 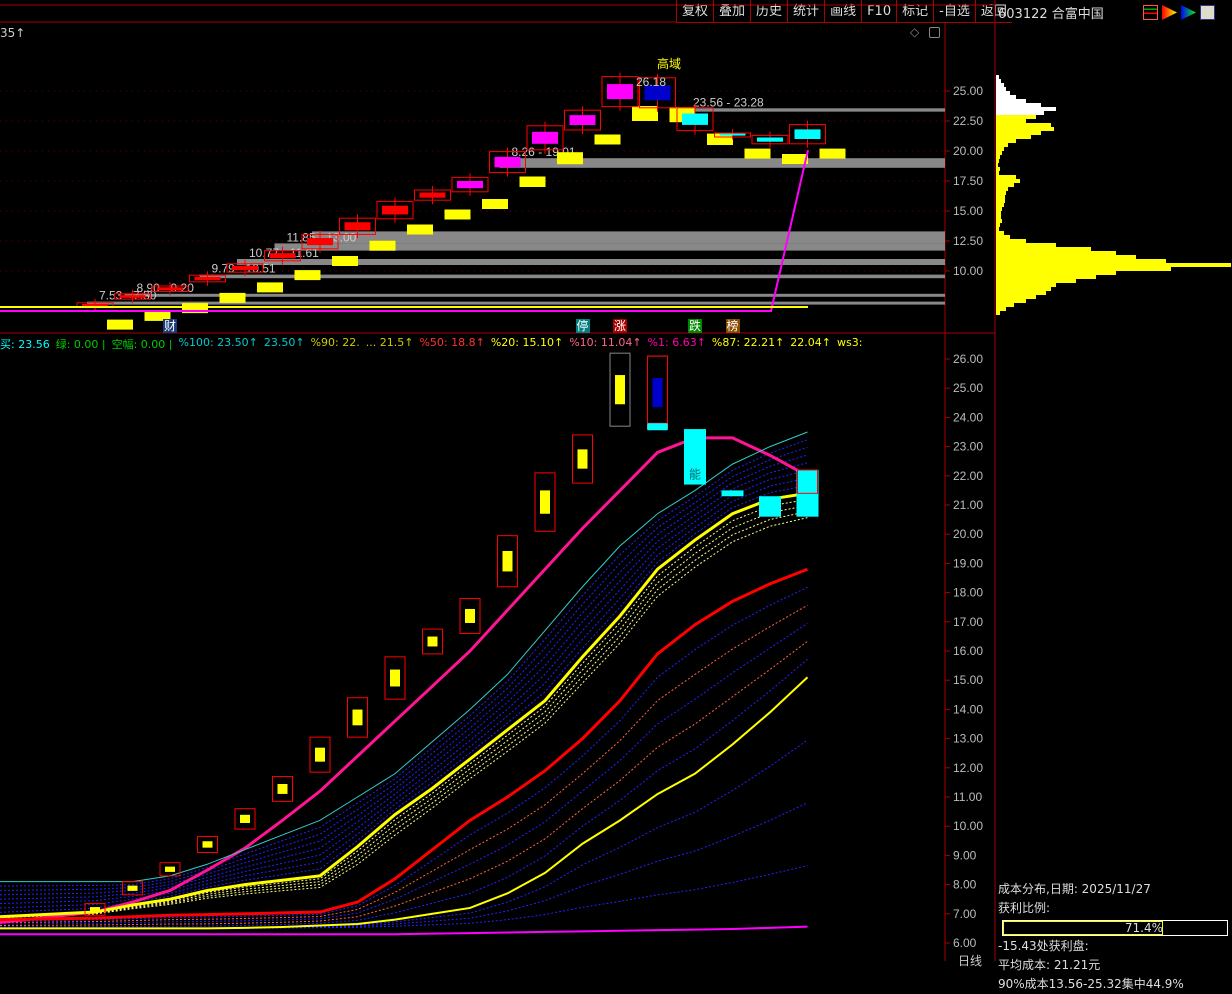 I want to click on cost-range: 90%成本13.56-25.32集中44.9%, so click(x=1091, y=984).